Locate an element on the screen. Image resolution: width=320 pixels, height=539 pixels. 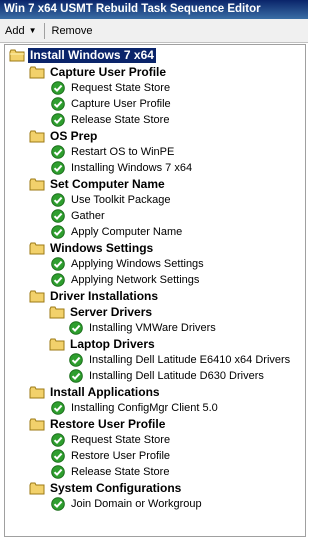
tree-step-node: Installing ConfigMgr Client 5.0 is located at coordinates (135, 408).